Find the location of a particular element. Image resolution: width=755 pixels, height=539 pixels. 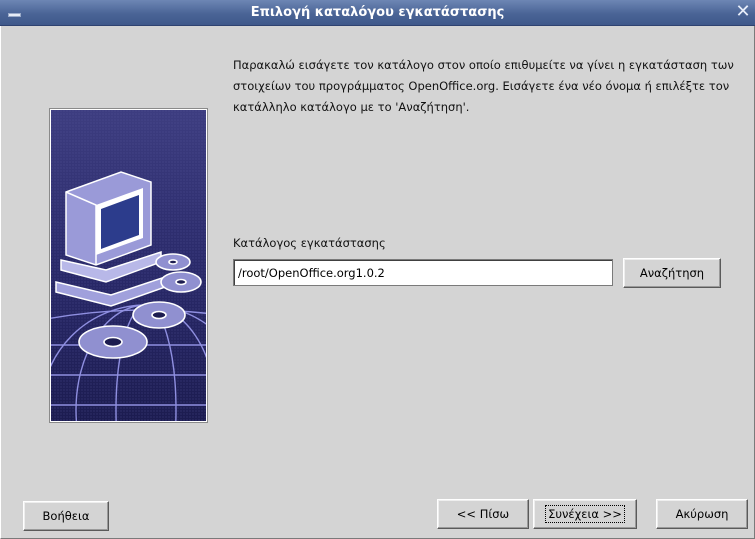

window-title: Επιλογή καταλόγου εγκατάστασης is located at coordinates (377, 12).